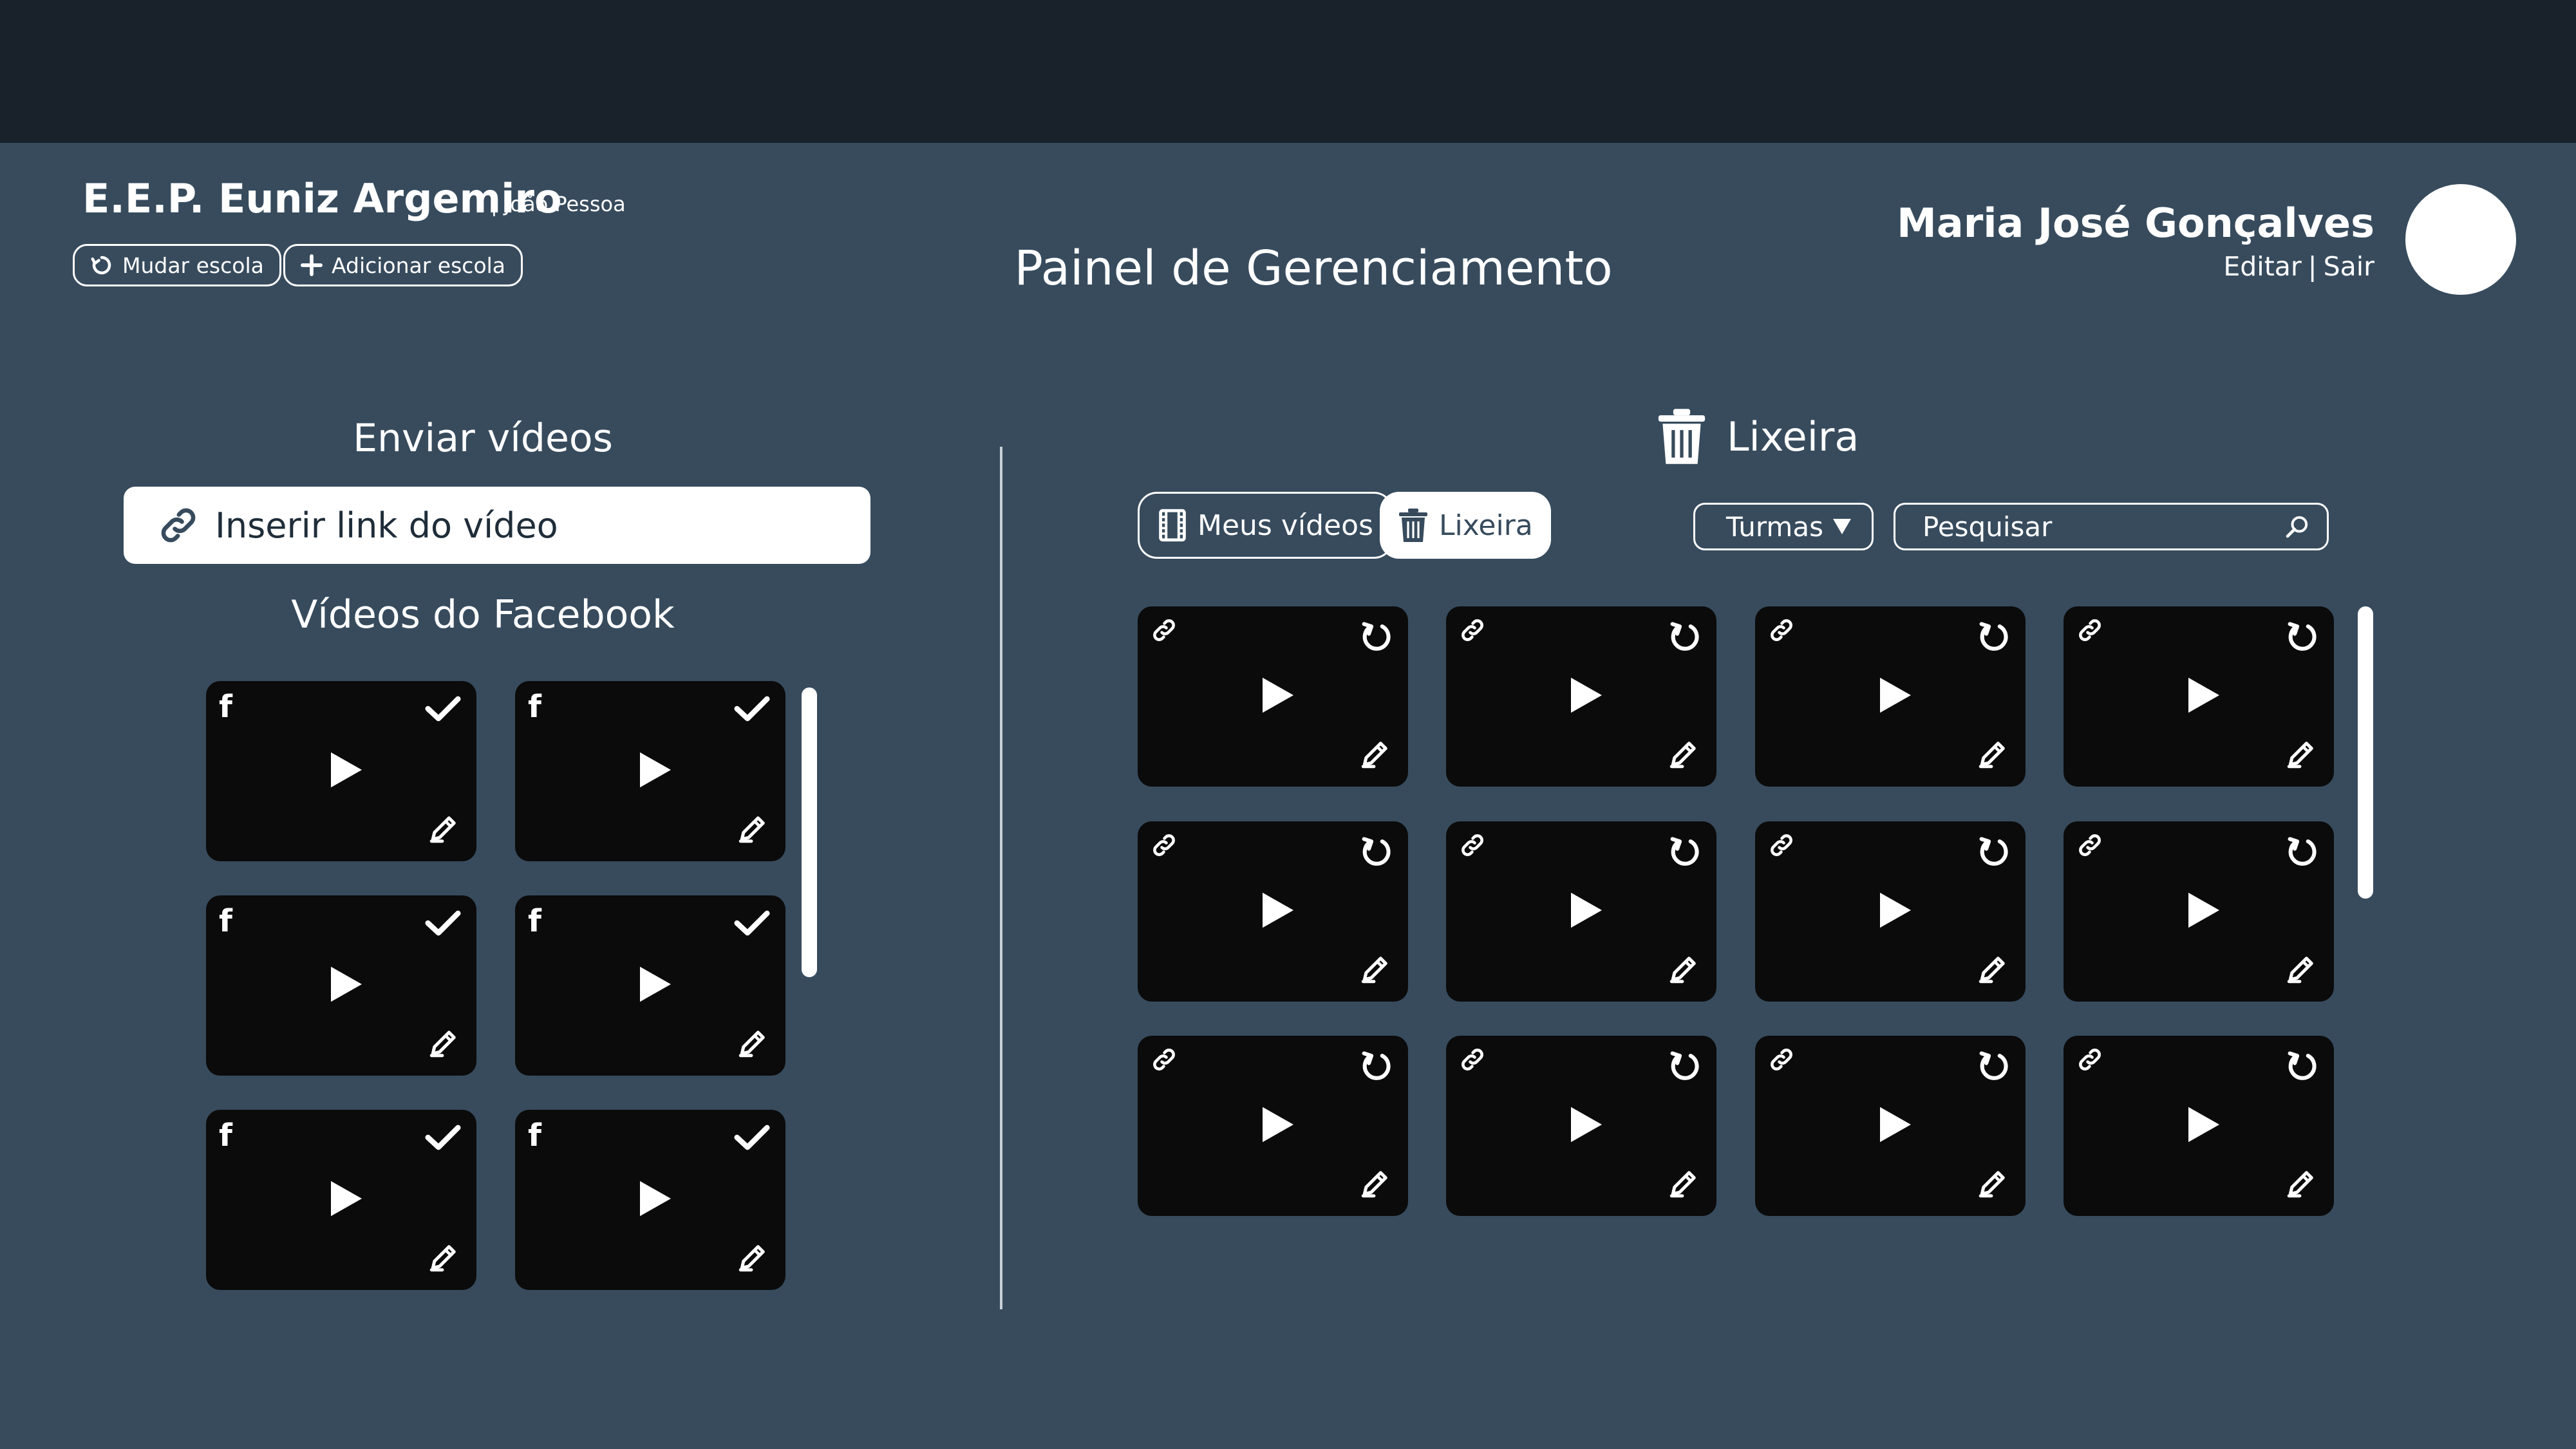 This screenshot has height=1449, width=2576. Describe the element at coordinates (1285, 525) in the screenshot. I see `tab-my-videos-label: Meus vídeos` at that location.